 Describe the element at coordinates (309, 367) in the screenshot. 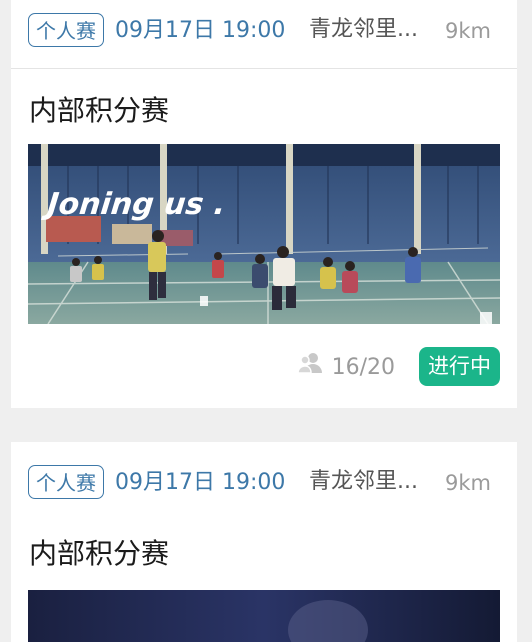

I see `group-people-icon` at that location.